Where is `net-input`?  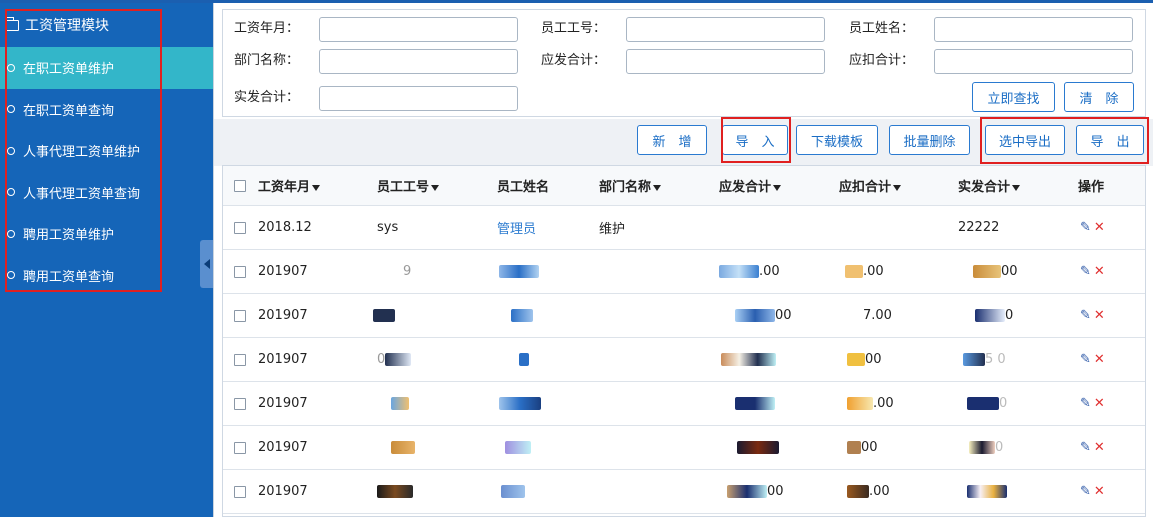
net-input is located at coordinates (418, 98).